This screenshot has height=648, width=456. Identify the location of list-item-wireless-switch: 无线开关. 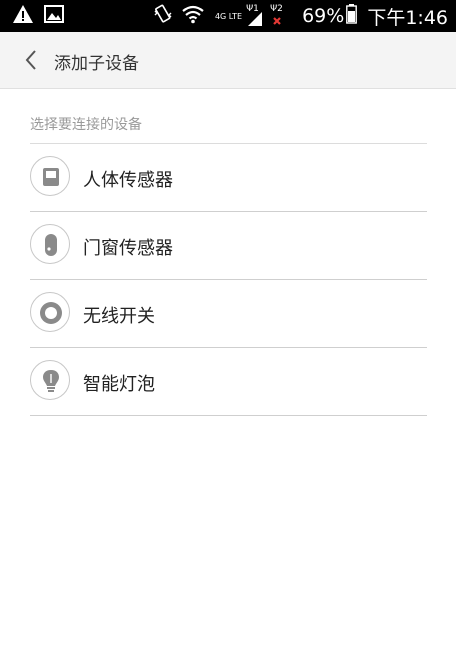
(228, 314).